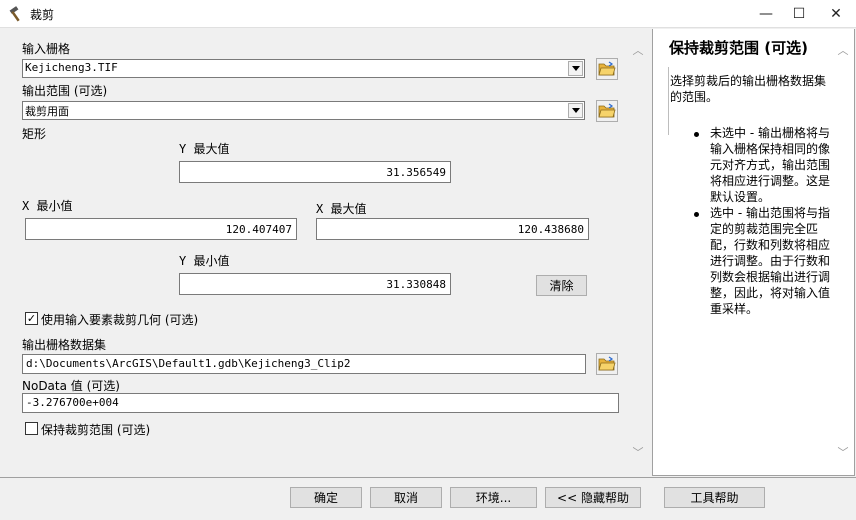  Describe the element at coordinates (204, 261) in the screenshot. I see `y-min-label: Y 最小值` at that location.